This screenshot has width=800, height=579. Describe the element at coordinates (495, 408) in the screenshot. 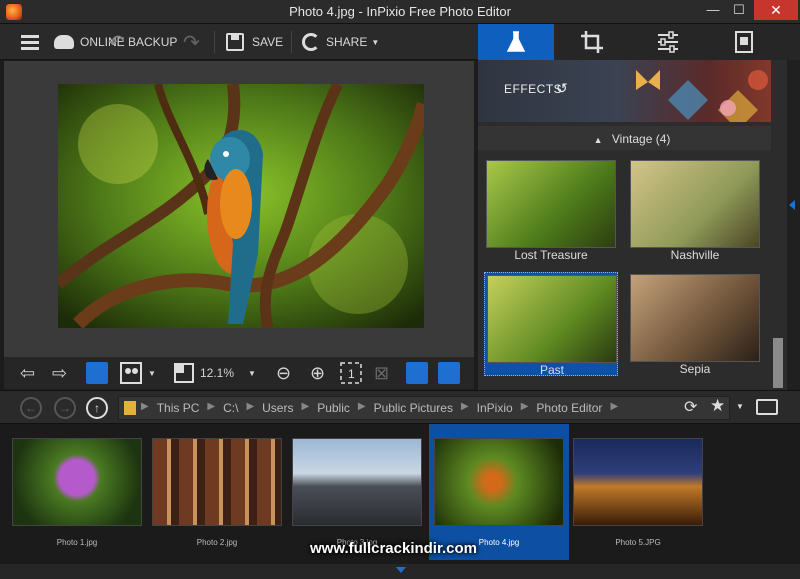

I see `crumb: InPixio` at that location.